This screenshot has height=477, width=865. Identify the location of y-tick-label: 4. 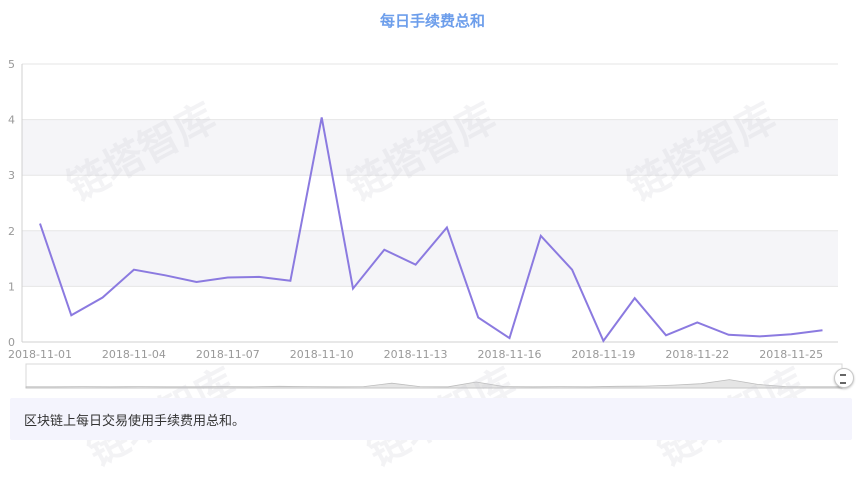
(11, 120).